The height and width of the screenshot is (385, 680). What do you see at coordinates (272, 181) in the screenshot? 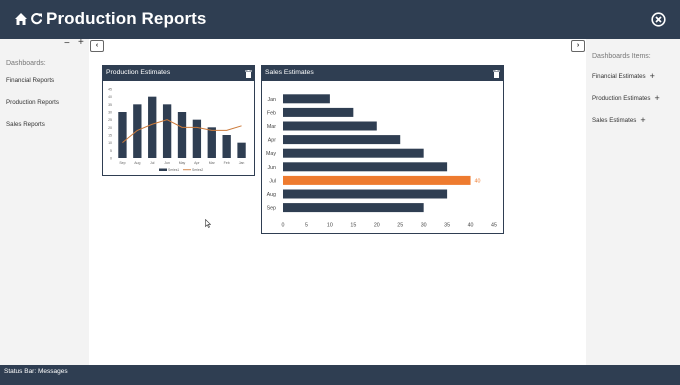
I see `y-tick-label: Jul` at bounding box center [272, 181].